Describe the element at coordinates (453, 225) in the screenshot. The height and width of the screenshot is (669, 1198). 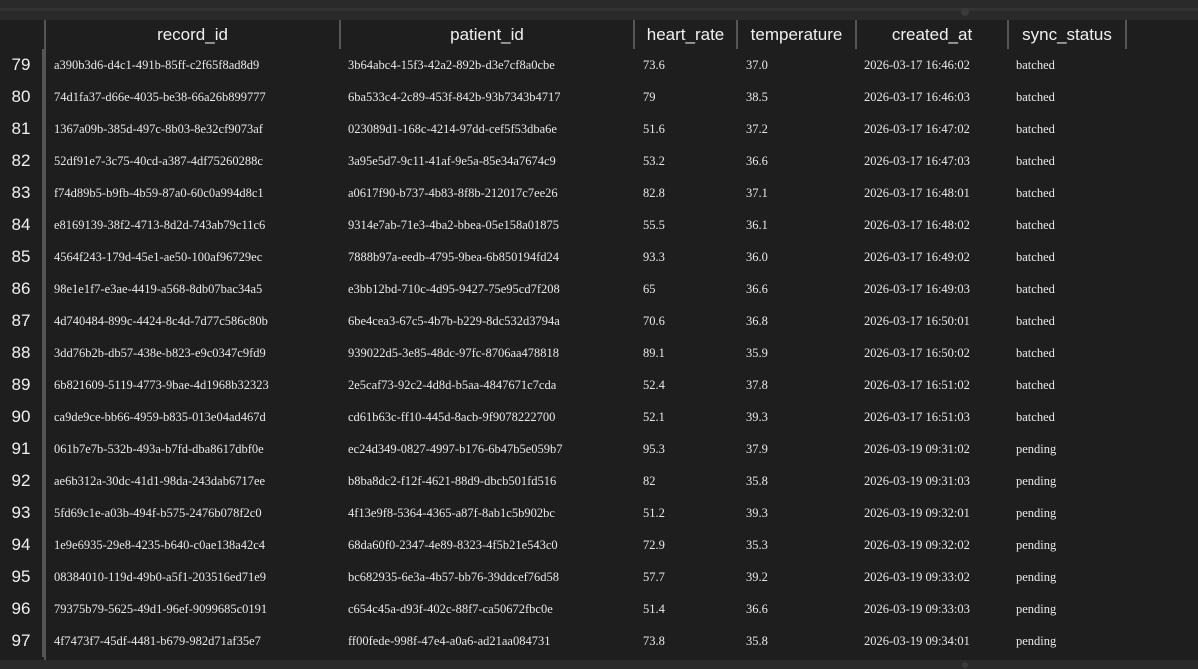
I see `cell-patient-id: 9314e7ab-71e3-4ba2-bbea-05e158a01875` at that location.